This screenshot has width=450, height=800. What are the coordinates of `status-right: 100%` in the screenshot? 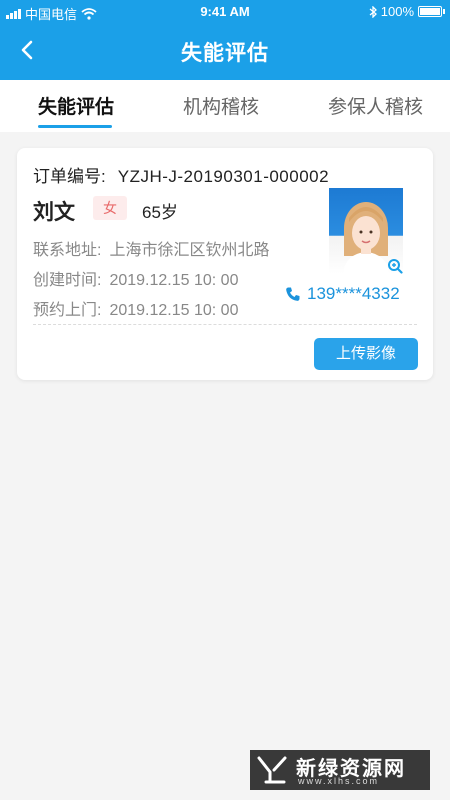 It's located at (407, 11).